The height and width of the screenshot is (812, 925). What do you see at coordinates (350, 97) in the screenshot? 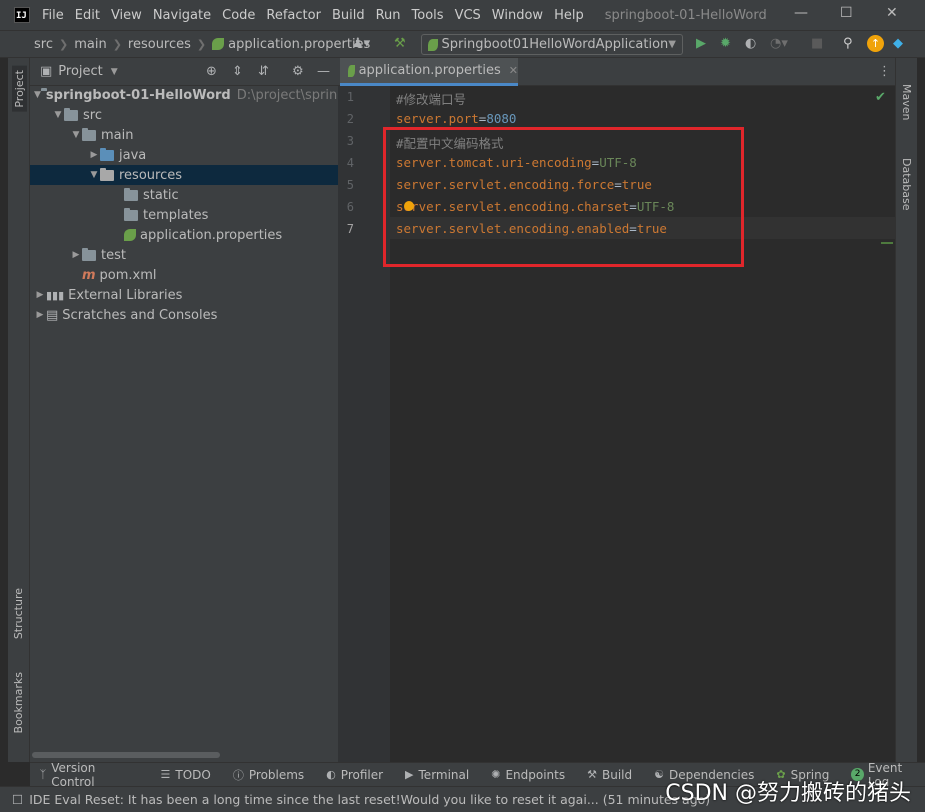
I see `line-number: 1` at bounding box center [350, 97].